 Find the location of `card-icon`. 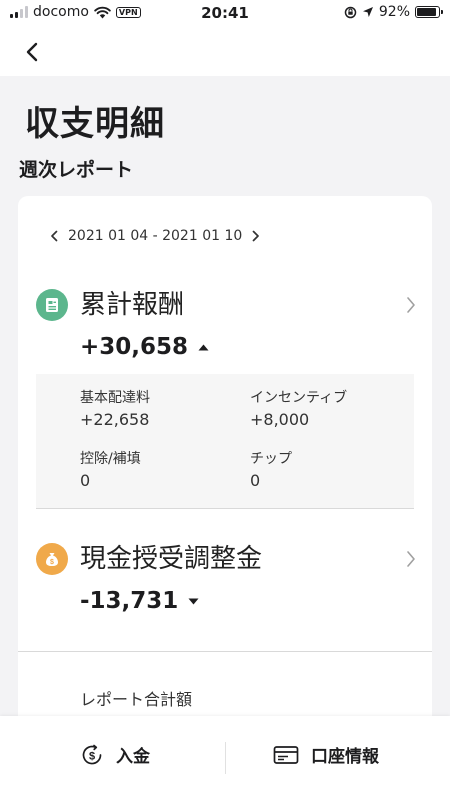

card-icon is located at coordinates (286, 754).